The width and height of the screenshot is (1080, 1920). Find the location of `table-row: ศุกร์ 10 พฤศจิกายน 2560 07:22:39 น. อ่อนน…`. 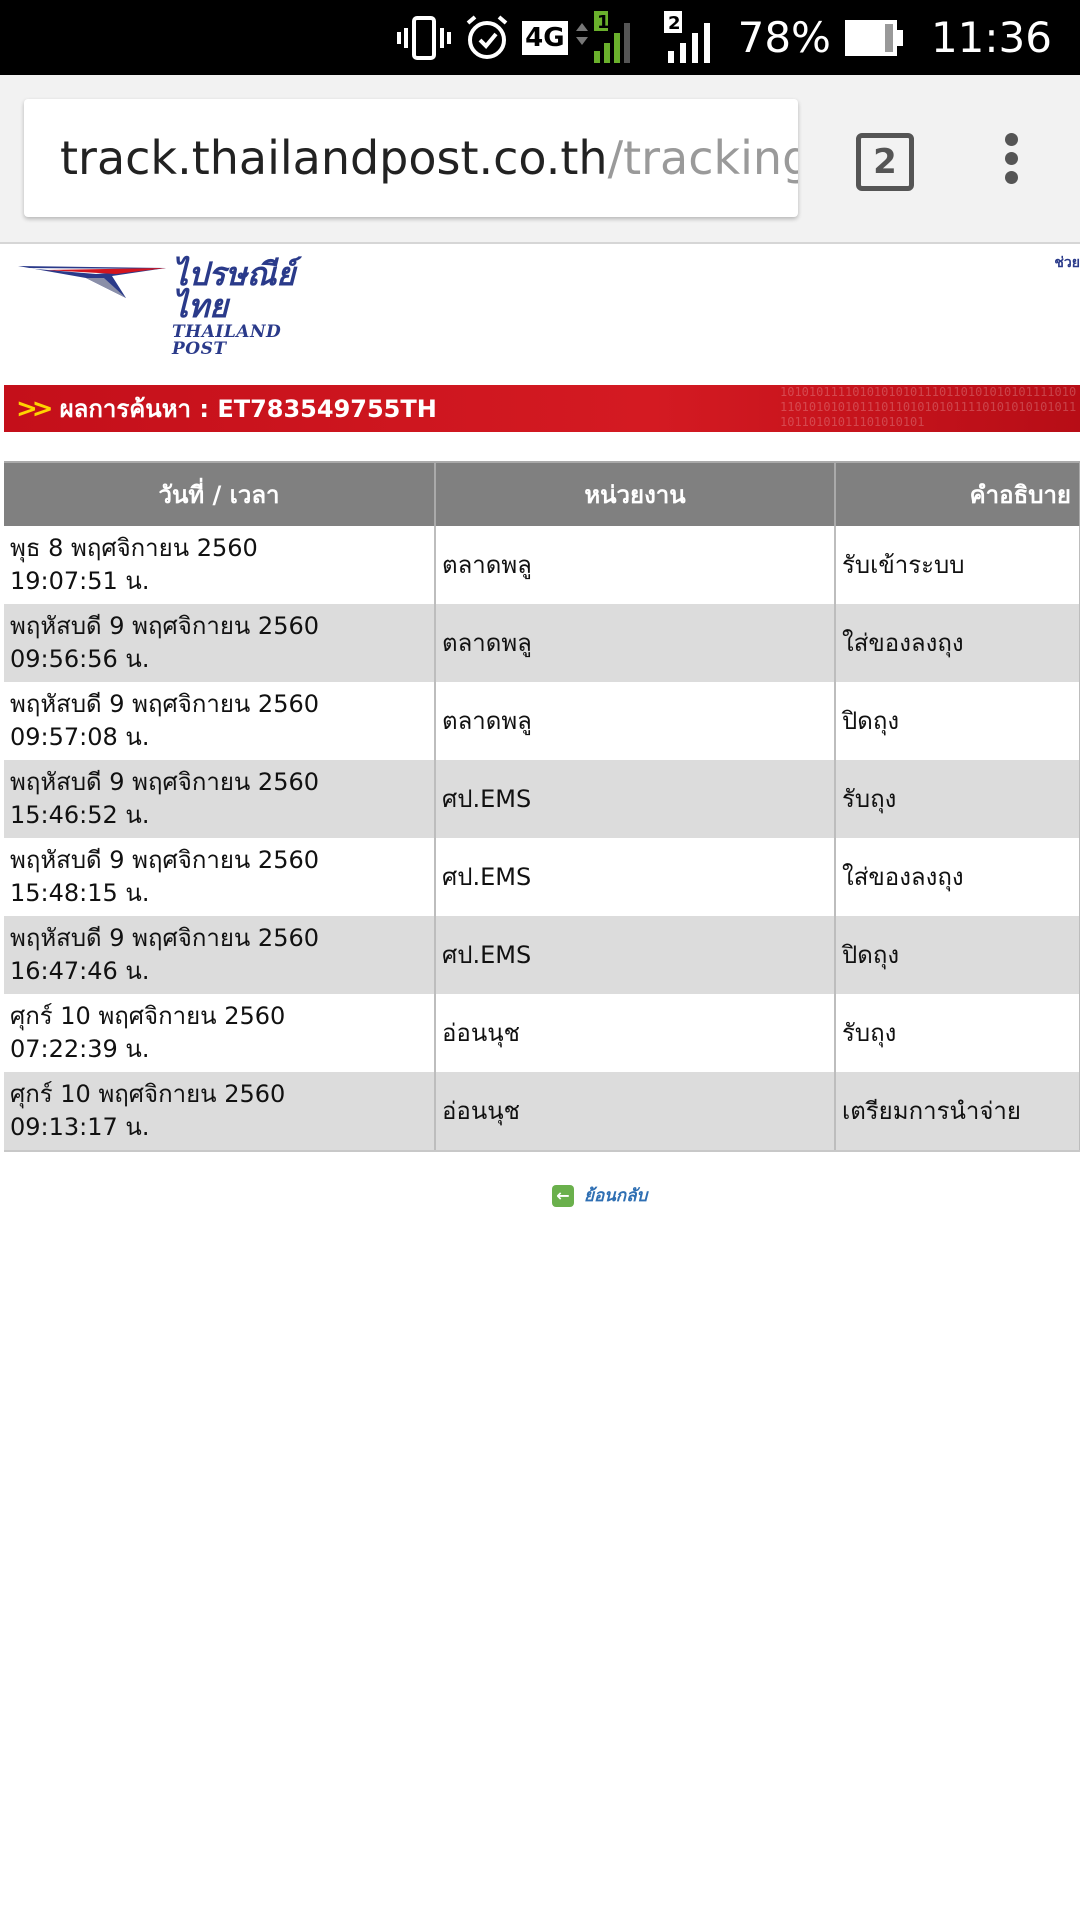

table-row: ศุกร์ 10 พฤศจิกายน 2560 07:22:39 น. อ่อนน… is located at coordinates (542, 1033).